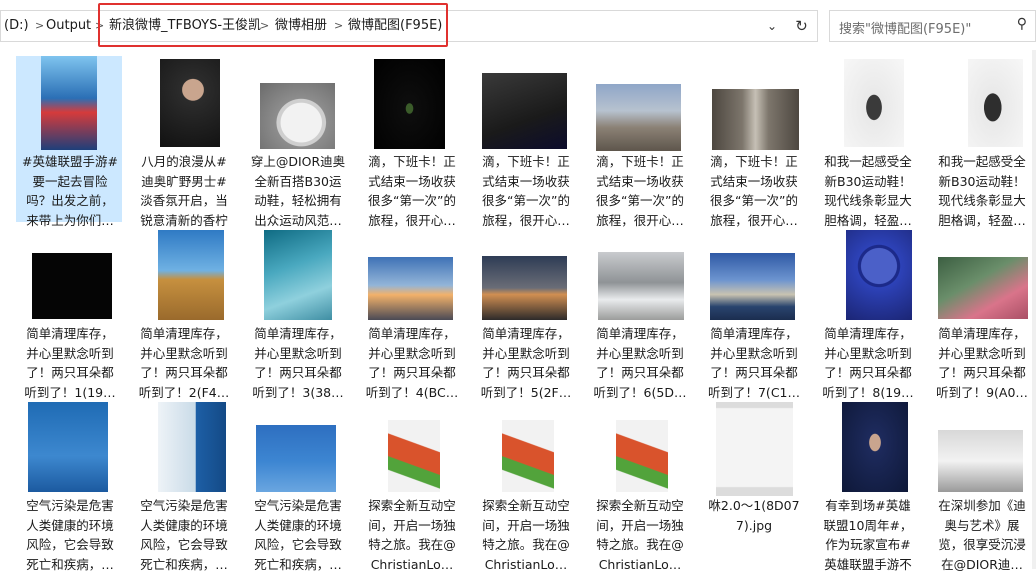  I want to click on breadcrumb-drive: (D:), so click(16, 26).